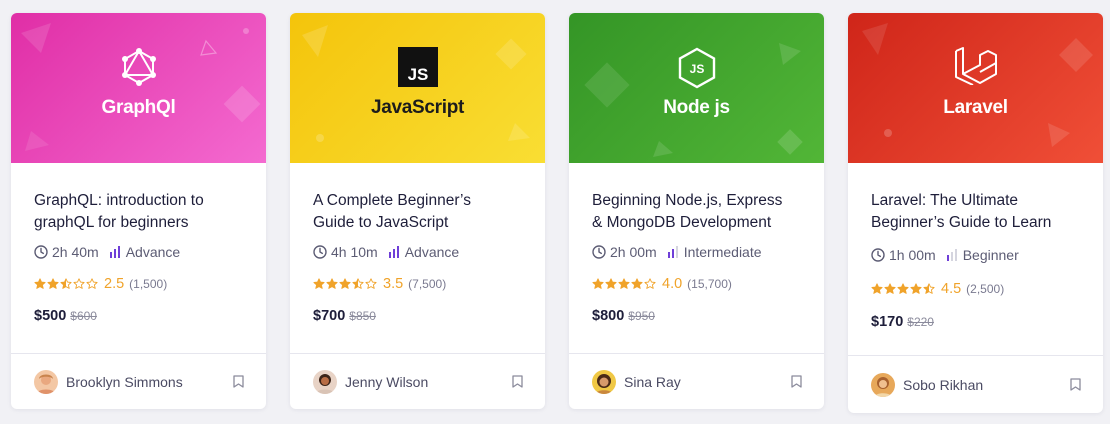  What do you see at coordinates (138, 107) in the screenshot?
I see `course-brand: GraphQl` at bounding box center [138, 107].